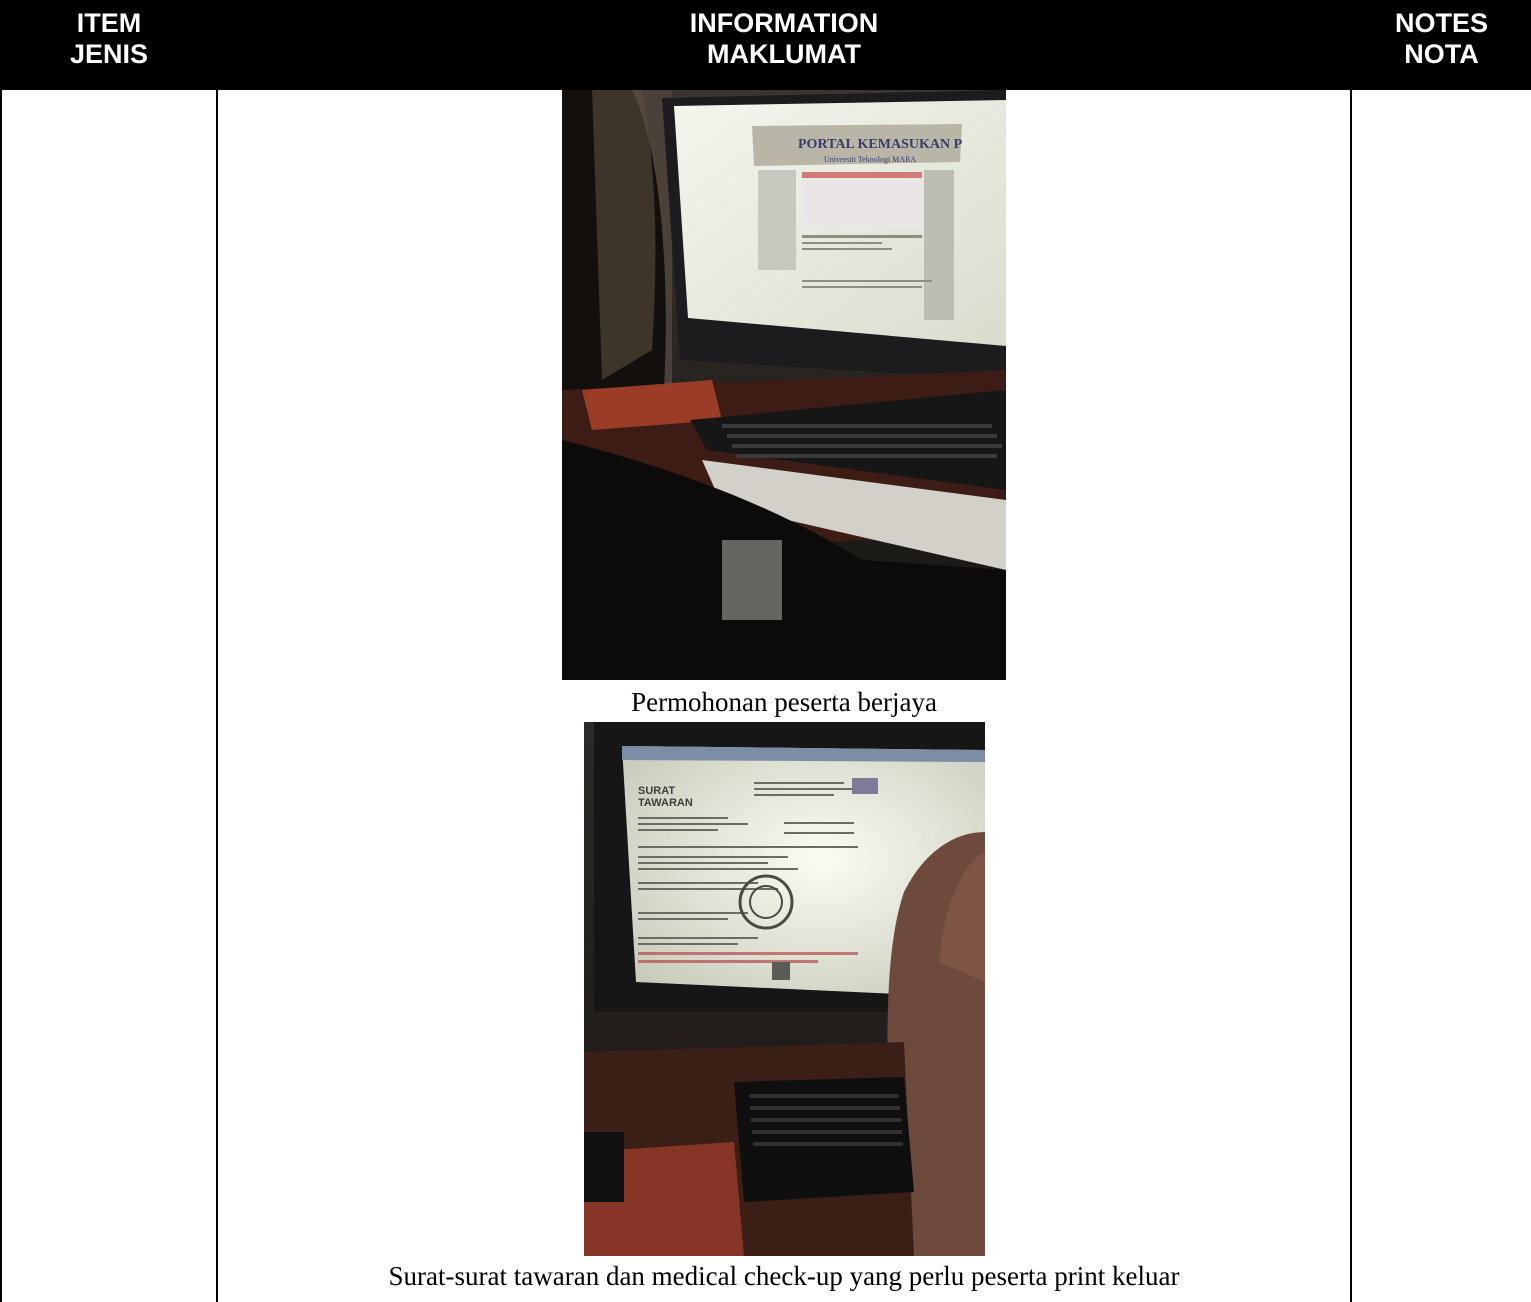  Describe the element at coordinates (665, 803) in the screenshot. I see `svg-text: TAWARAN` at that location.